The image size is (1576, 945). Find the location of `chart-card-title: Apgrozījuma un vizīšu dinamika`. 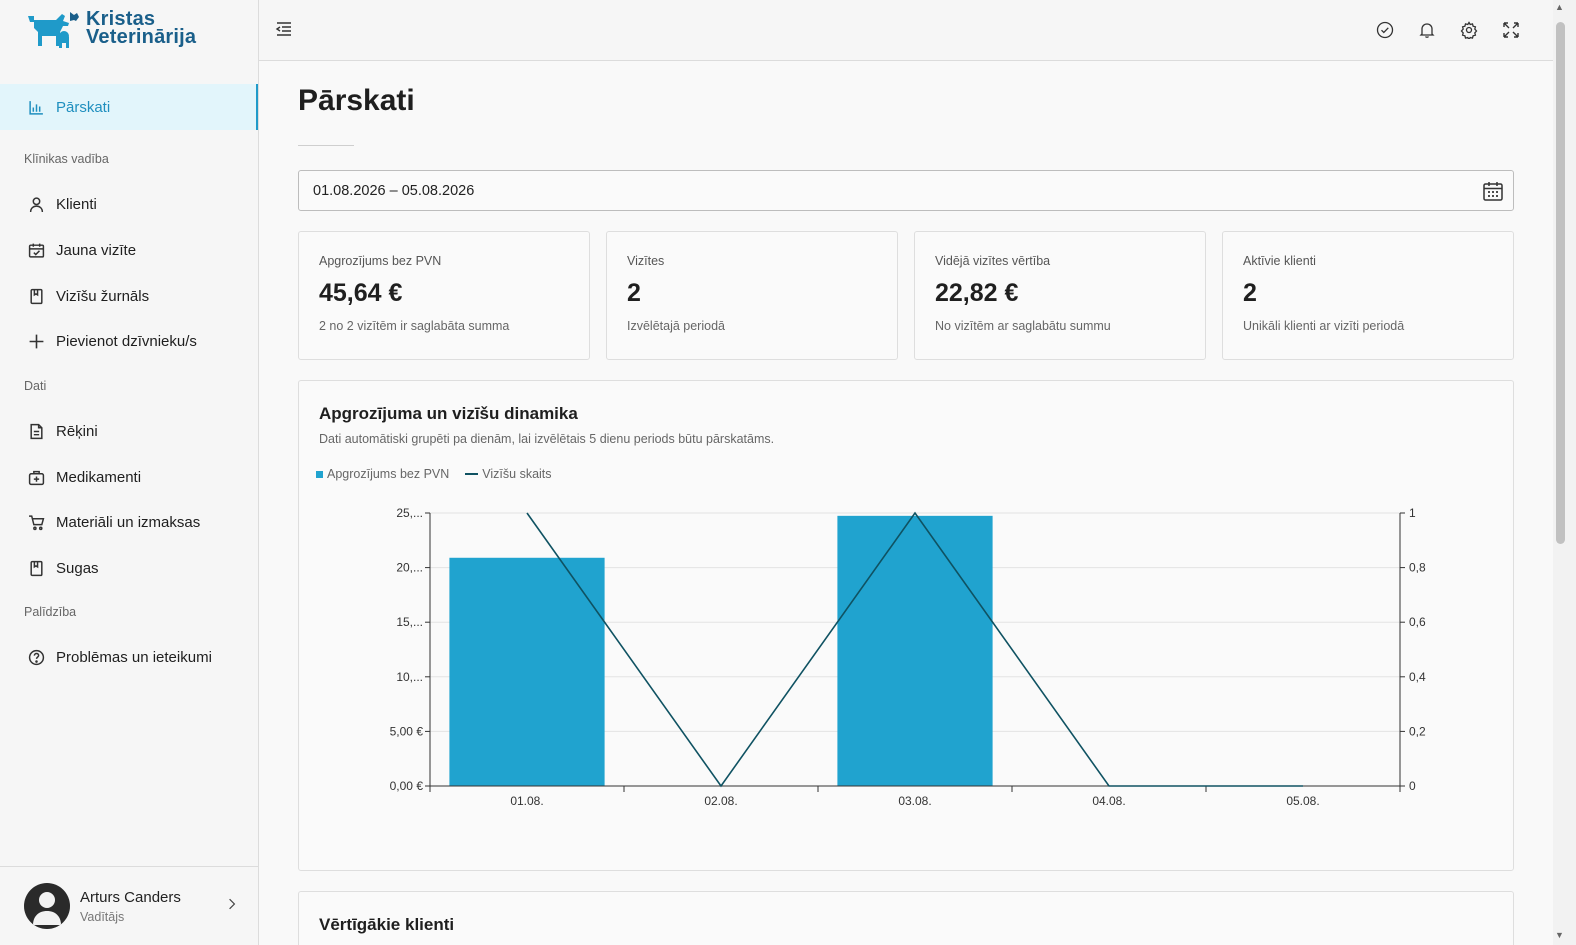

chart-card-title: Apgrozījuma un vizīšu dinamika is located at coordinates (448, 413).